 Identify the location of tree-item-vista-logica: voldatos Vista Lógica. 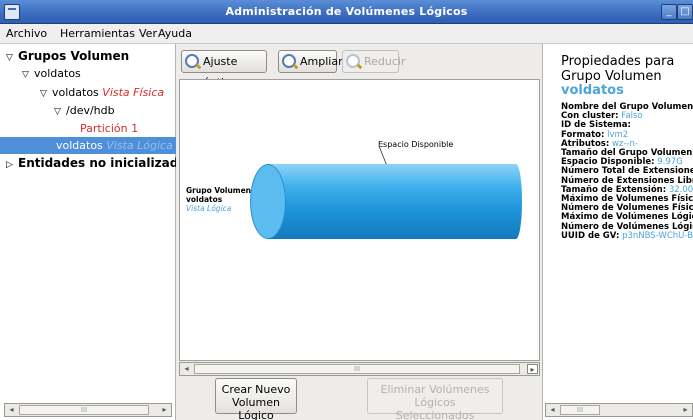
(114, 145).